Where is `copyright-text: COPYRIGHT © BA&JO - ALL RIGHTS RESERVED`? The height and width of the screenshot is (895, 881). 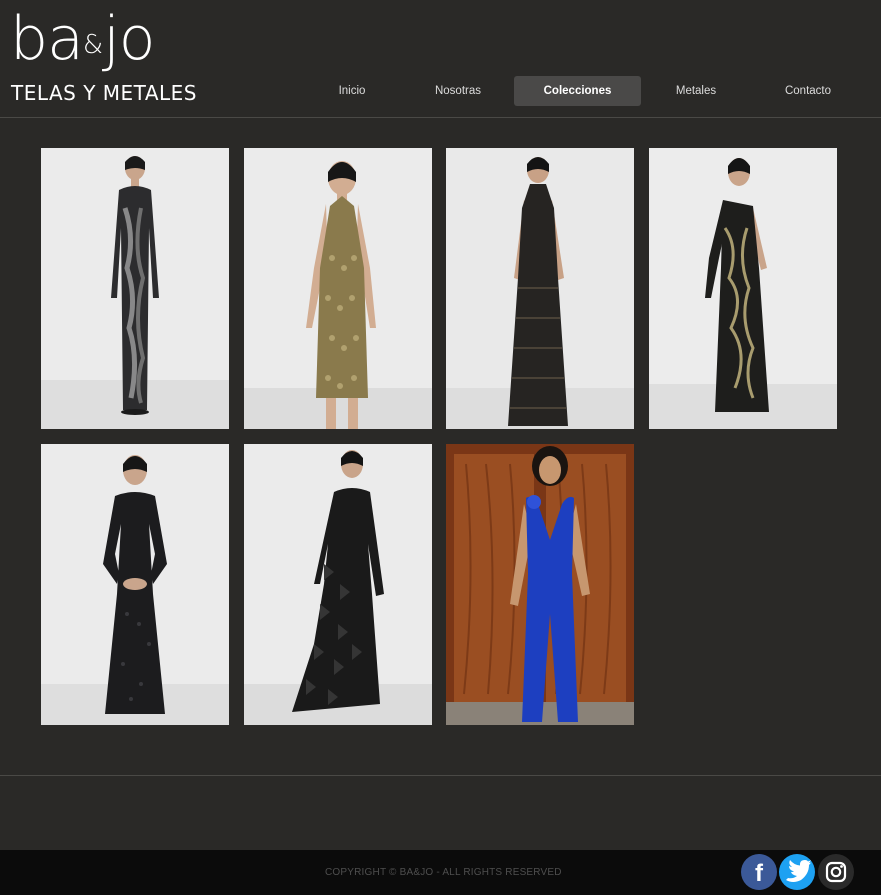
copyright-text: COPYRIGHT © BA&JO - ALL RIGHTS RESERVED is located at coordinates (443, 872).